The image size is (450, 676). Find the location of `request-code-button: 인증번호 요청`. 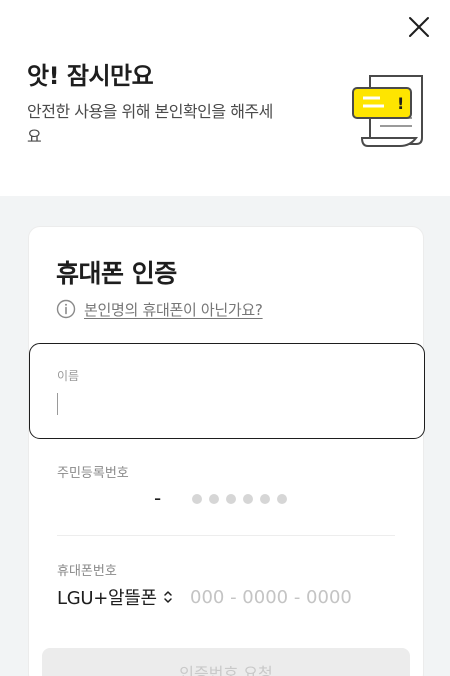

request-code-button: 인증번호 요청 is located at coordinates (226, 662).